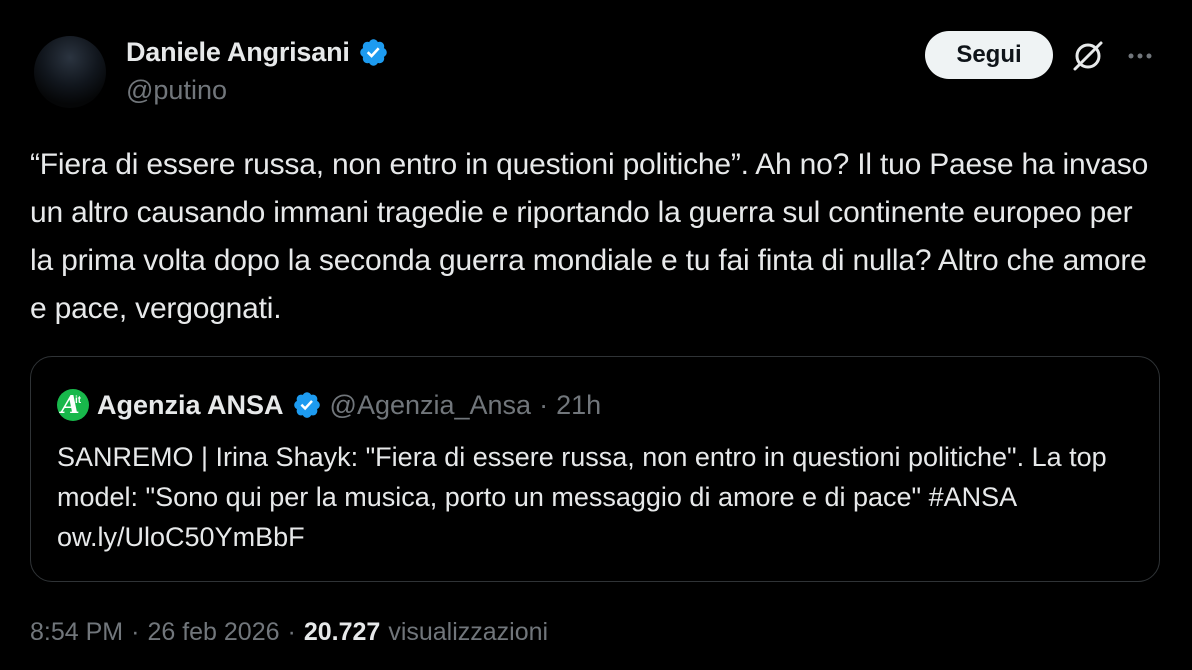  Describe the element at coordinates (578, 405) in the screenshot. I see `quoted-time: 21h` at that location.